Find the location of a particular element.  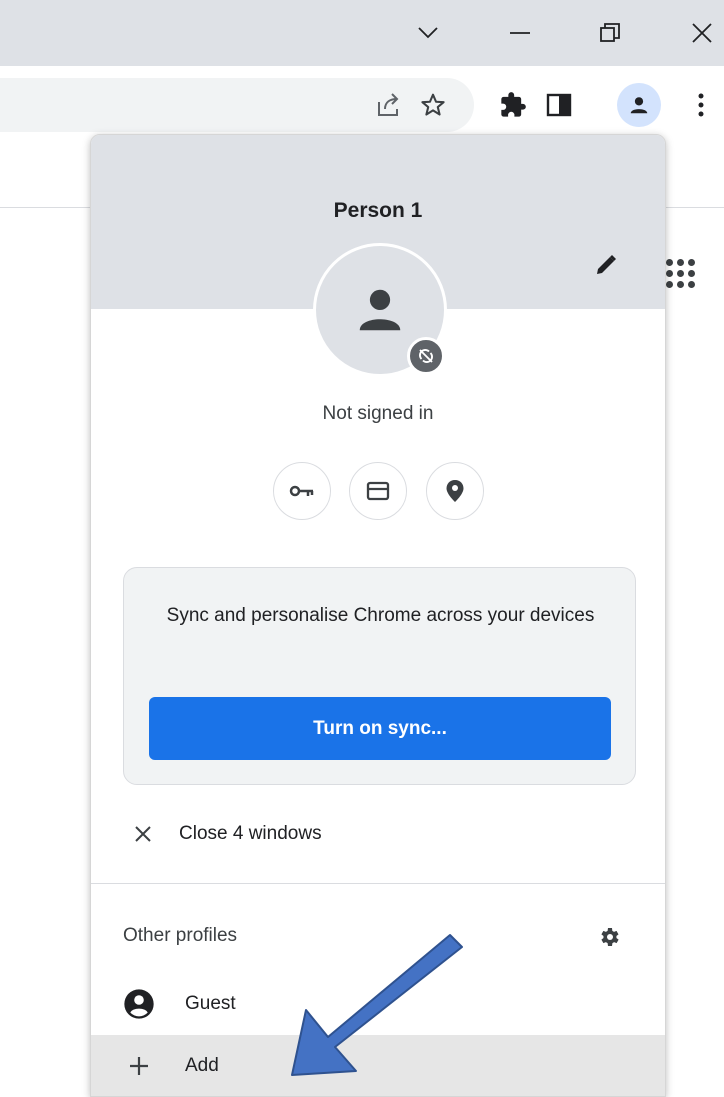

apps-grid-icon is located at coordinates (680, 273).